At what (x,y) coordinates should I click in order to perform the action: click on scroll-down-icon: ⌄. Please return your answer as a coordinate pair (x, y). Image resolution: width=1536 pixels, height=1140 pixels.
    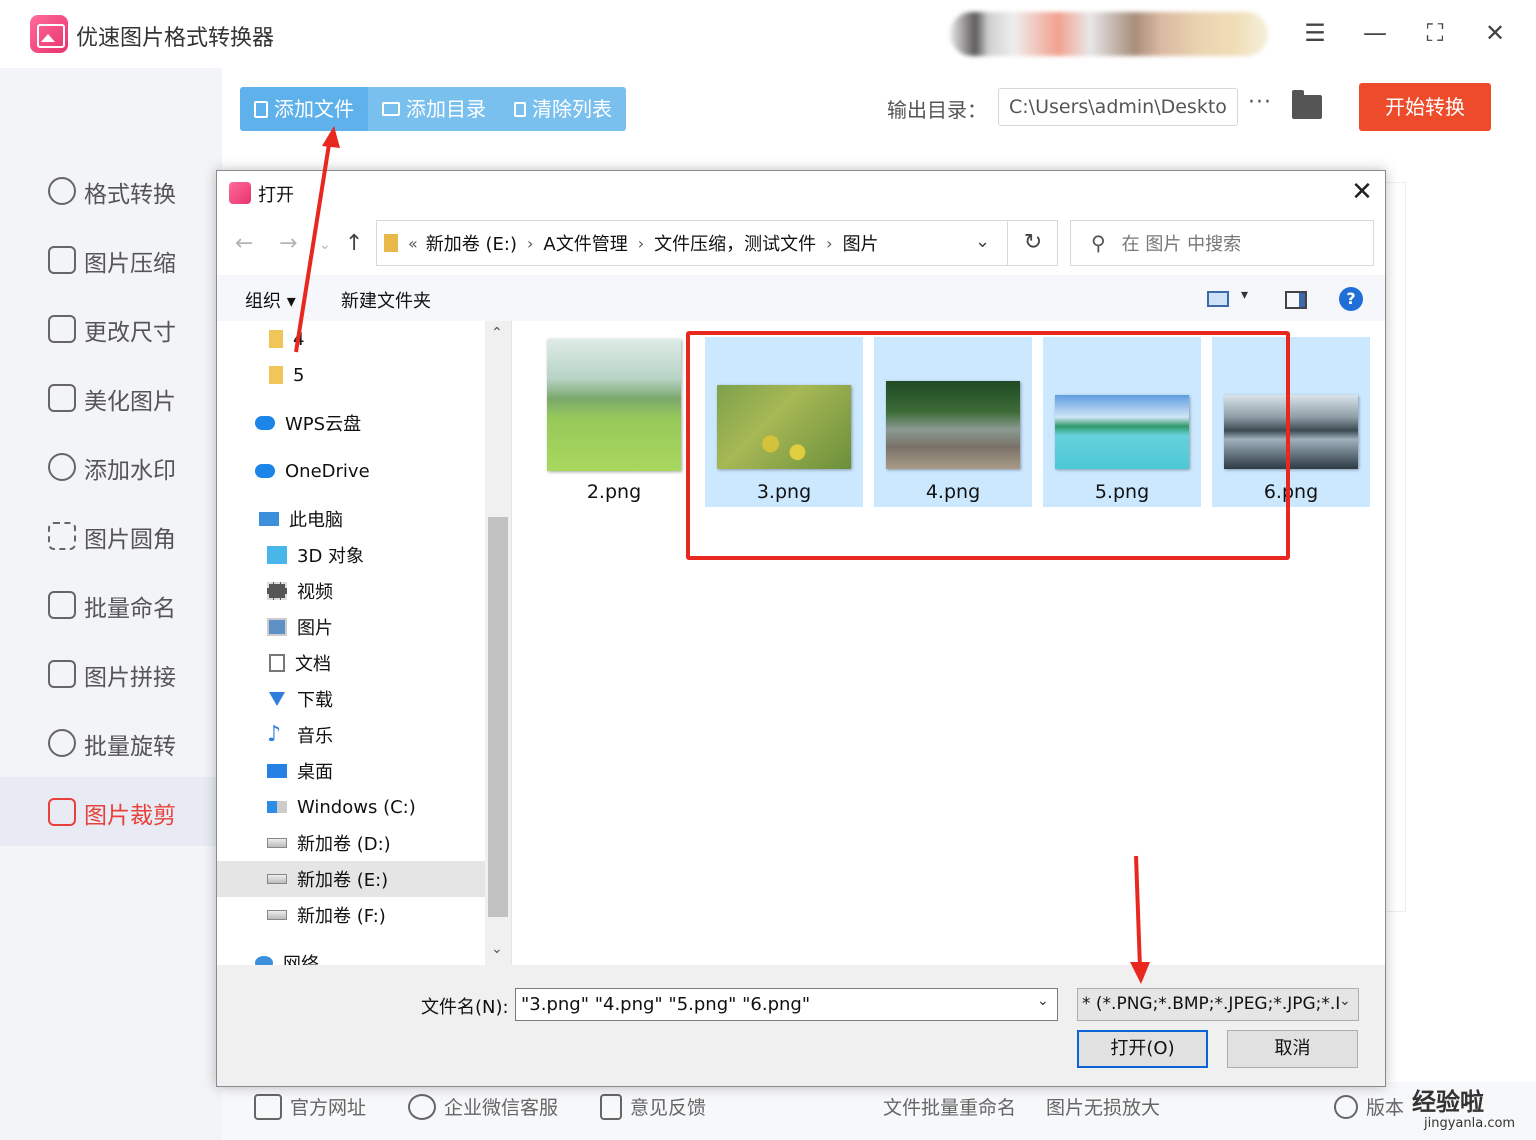
    Looking at the image, I should click on (497, 949).